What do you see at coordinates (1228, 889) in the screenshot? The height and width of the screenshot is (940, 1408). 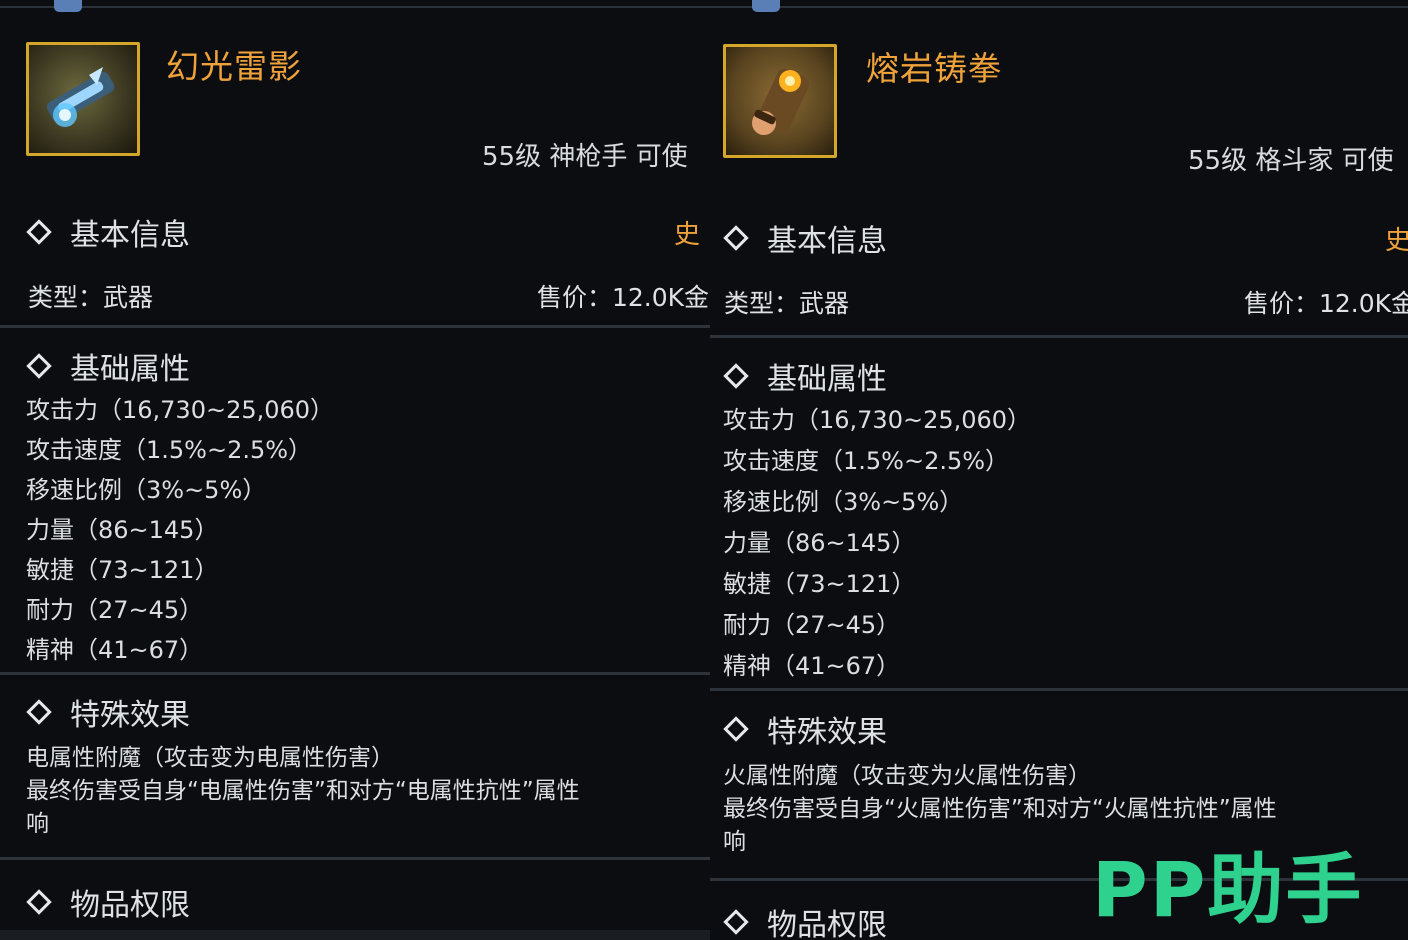 I see `watermark-logo: PP助手` at bounding box center [1228, 889].